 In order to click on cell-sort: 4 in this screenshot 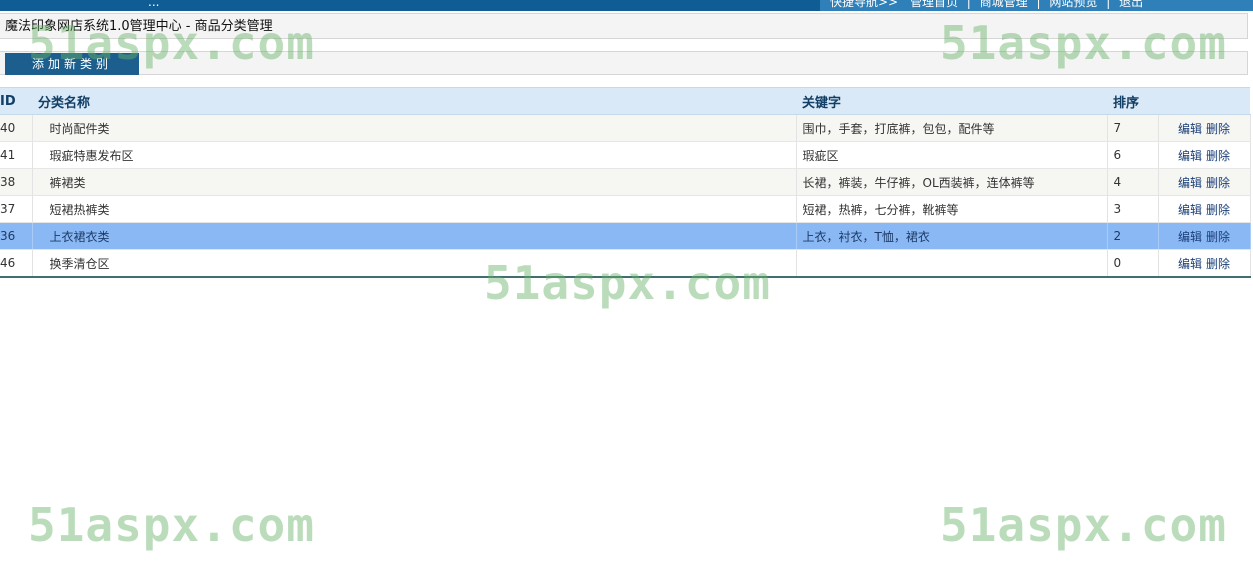, I will do `click(1133, 182)`.